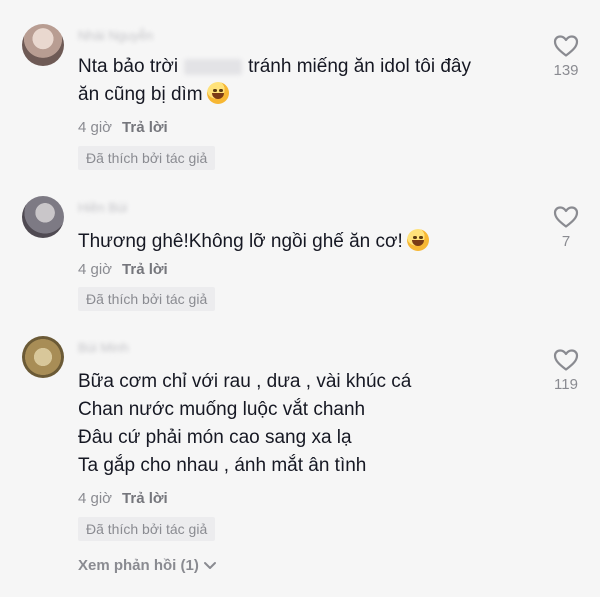 This screenshot has height=597, width=600. Describe the element at coordinates (217, 93) in the screenshot. I see `face-with-tears-of-joy-icon` at that location.